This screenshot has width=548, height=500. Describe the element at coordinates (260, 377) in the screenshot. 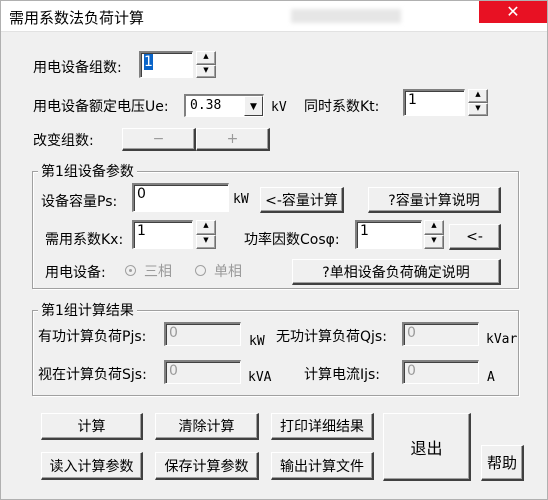

I see `sjs-unit: kVA` at that location.